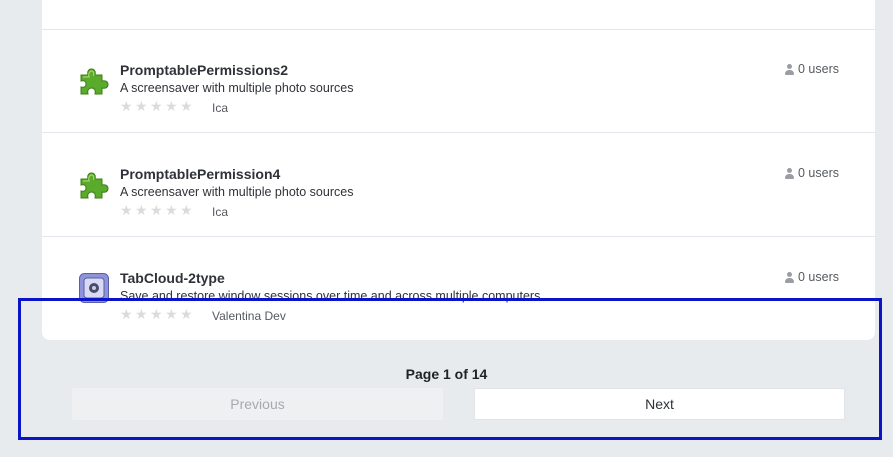 Image resolution: width=893 pixels, height=457 pixels. Describe the element at coordinates (204, 70) in the screenshot. I see `addon-name: PromptablePermissions2` at that location.